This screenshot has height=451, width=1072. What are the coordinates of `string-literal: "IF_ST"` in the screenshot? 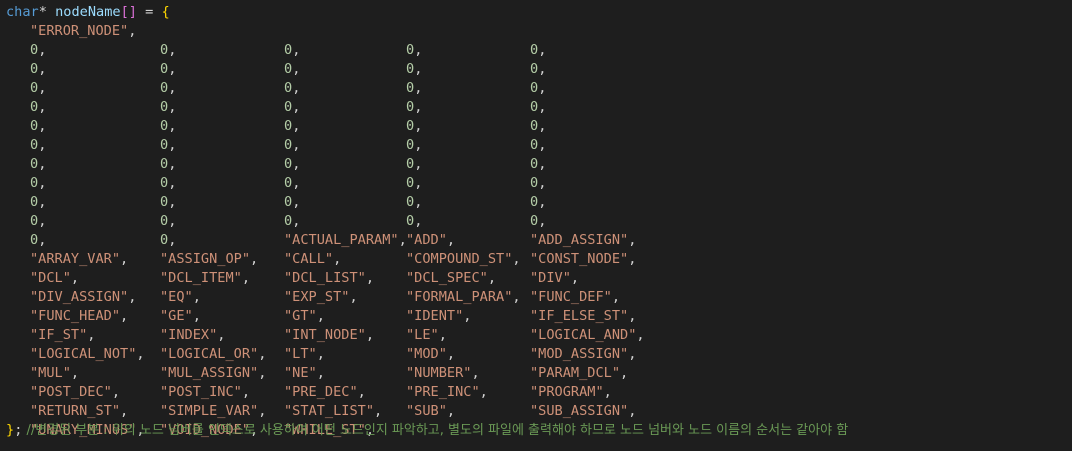 It's located at (59, 335).